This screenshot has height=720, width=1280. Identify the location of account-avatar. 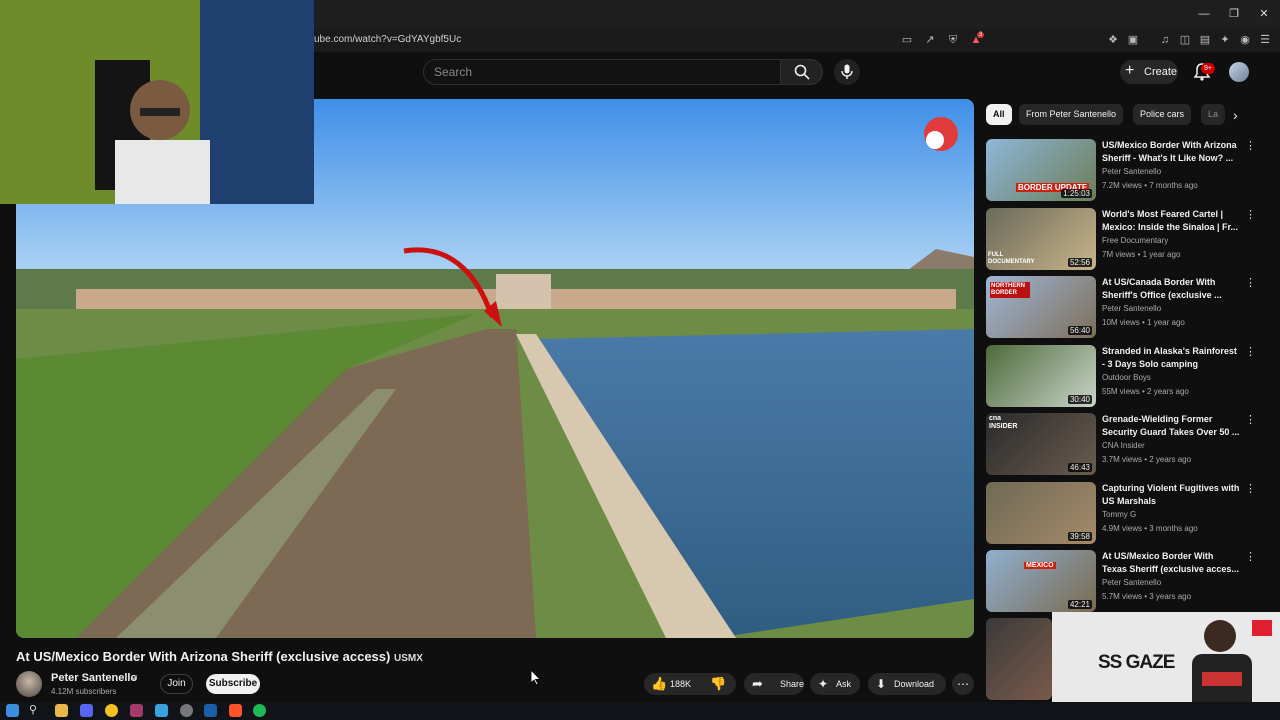
(1239, 72).